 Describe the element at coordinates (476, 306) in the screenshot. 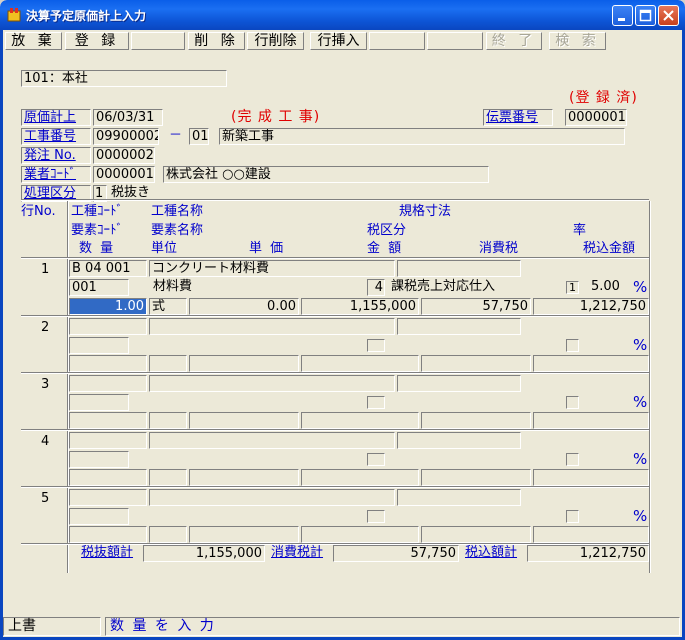

I see `tax-field: 57,750` at that location.